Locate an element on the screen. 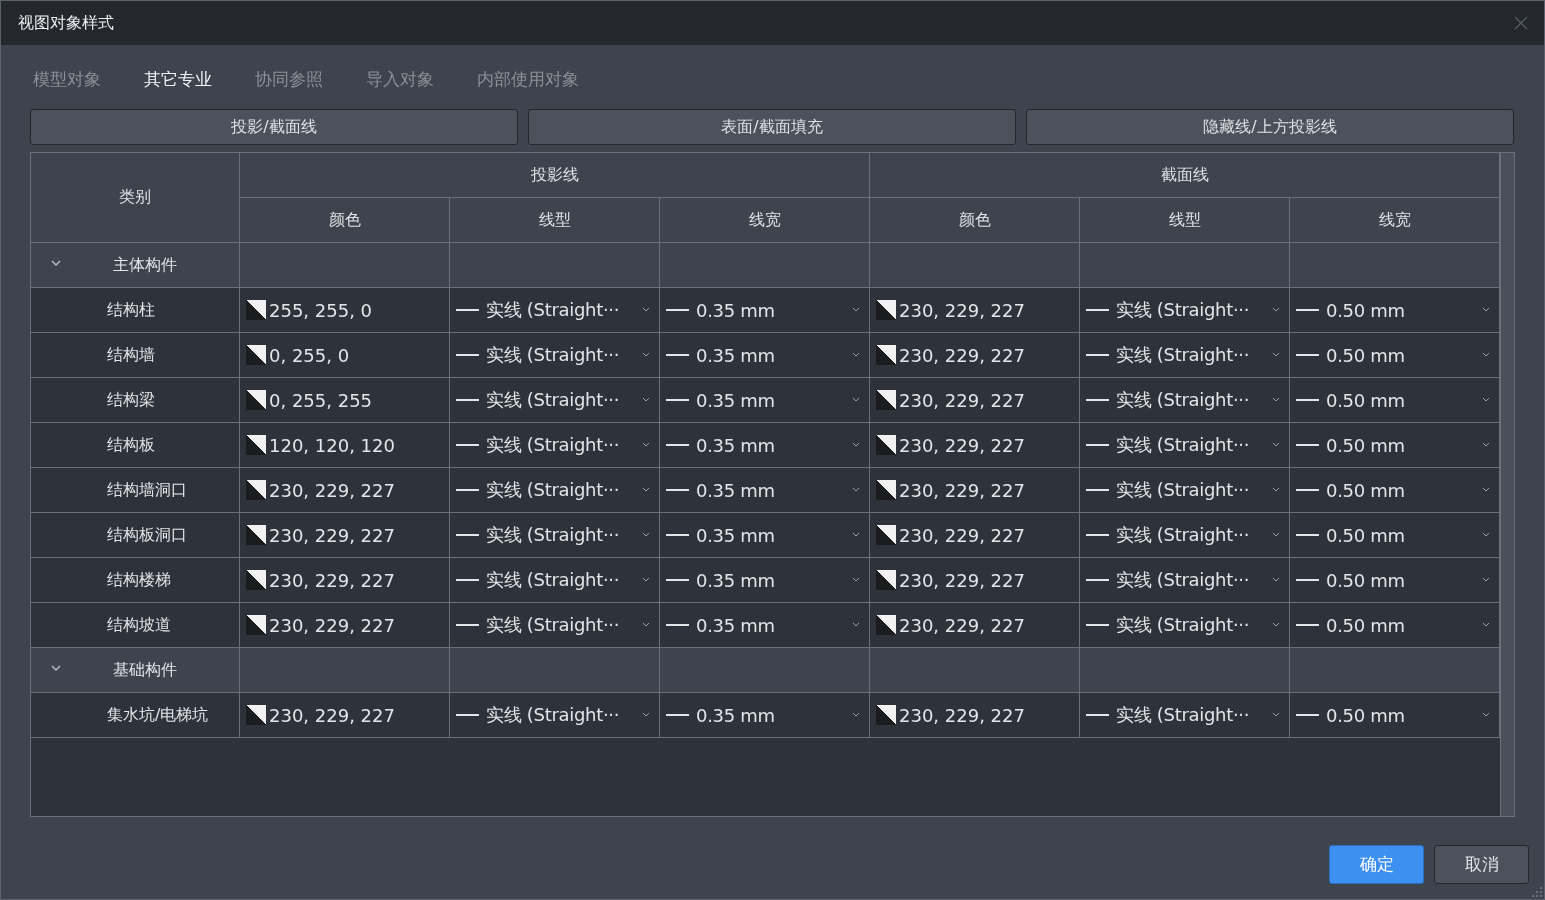 The image size is (1545, 900). resize-grip-icon is located at coordinates (1537, 892).